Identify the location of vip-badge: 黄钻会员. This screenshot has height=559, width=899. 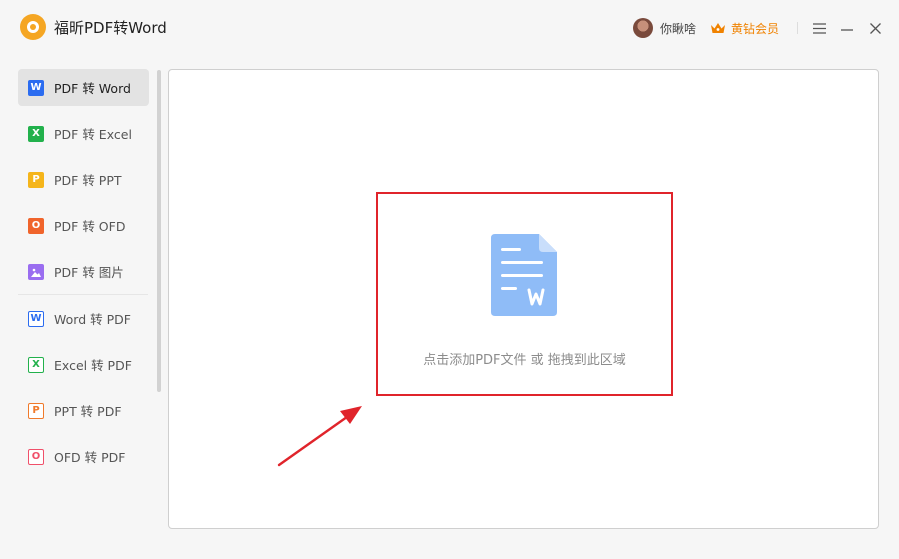
(744, 28).